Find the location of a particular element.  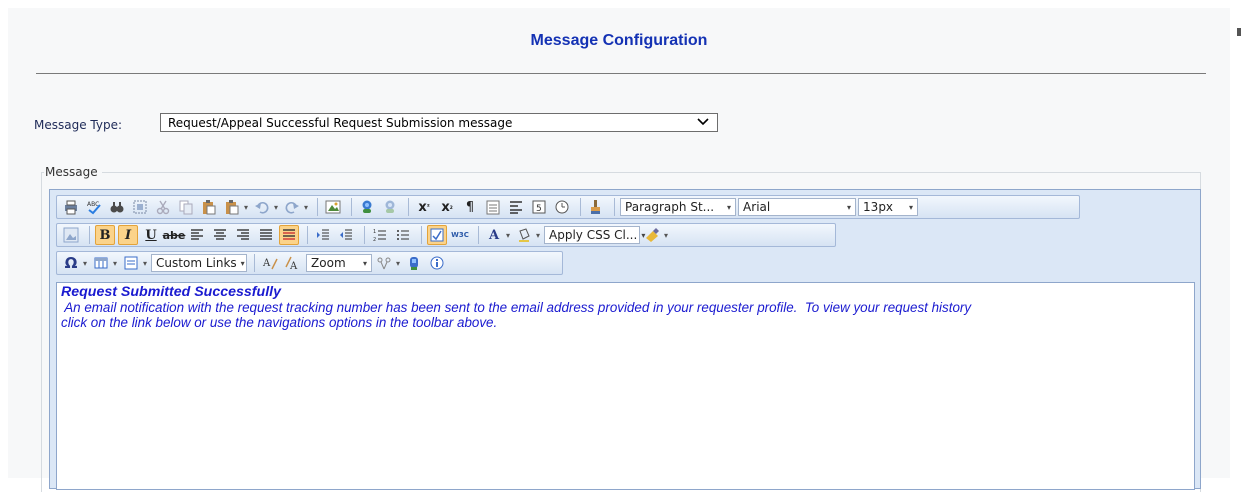

toolbar-row-3: Ω ▾ ▾ ▾ Custom Links ▾ A A Zoom ▾ ▾ is located at coordinates (309, 263).